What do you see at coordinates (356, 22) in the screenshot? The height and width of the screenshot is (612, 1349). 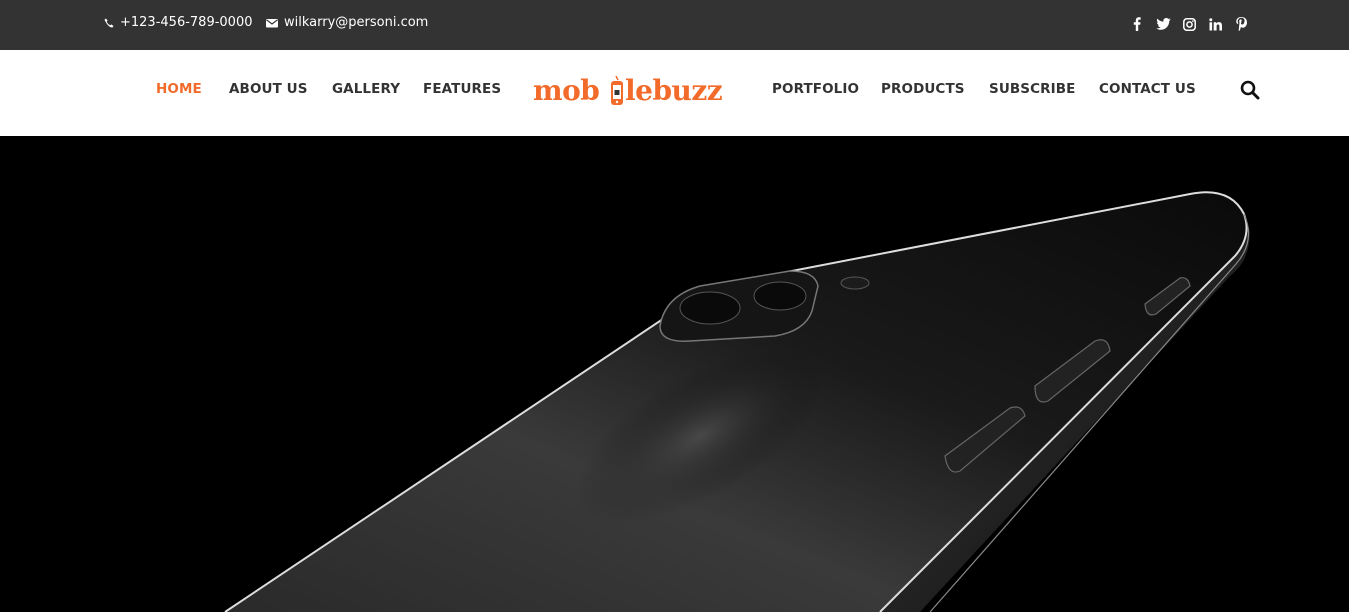 I see `email-address: wilkarry@personi.com` at bounding box center [356, 22].